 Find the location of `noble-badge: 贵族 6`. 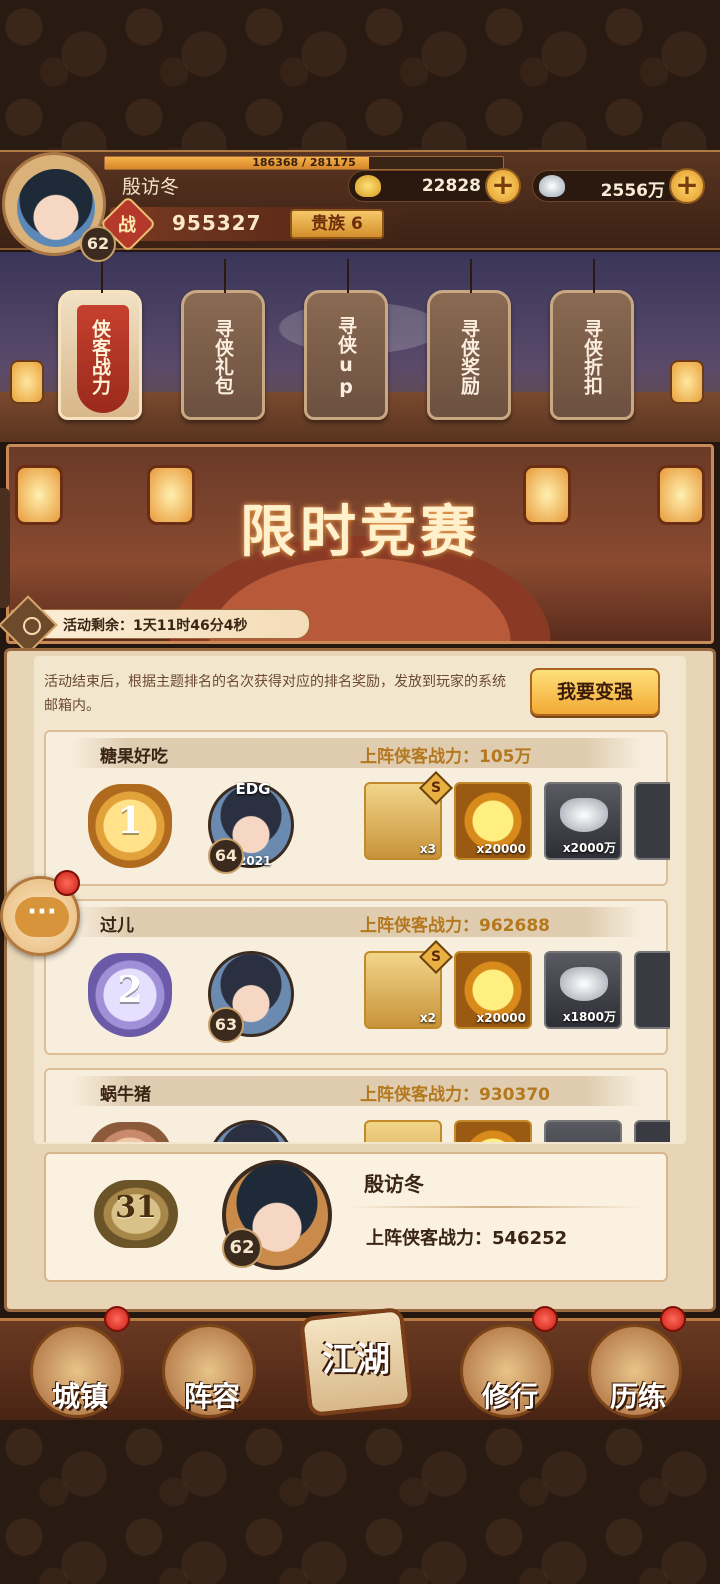

noble-badge: 贵族 6 is located at coordinates (337, 224).